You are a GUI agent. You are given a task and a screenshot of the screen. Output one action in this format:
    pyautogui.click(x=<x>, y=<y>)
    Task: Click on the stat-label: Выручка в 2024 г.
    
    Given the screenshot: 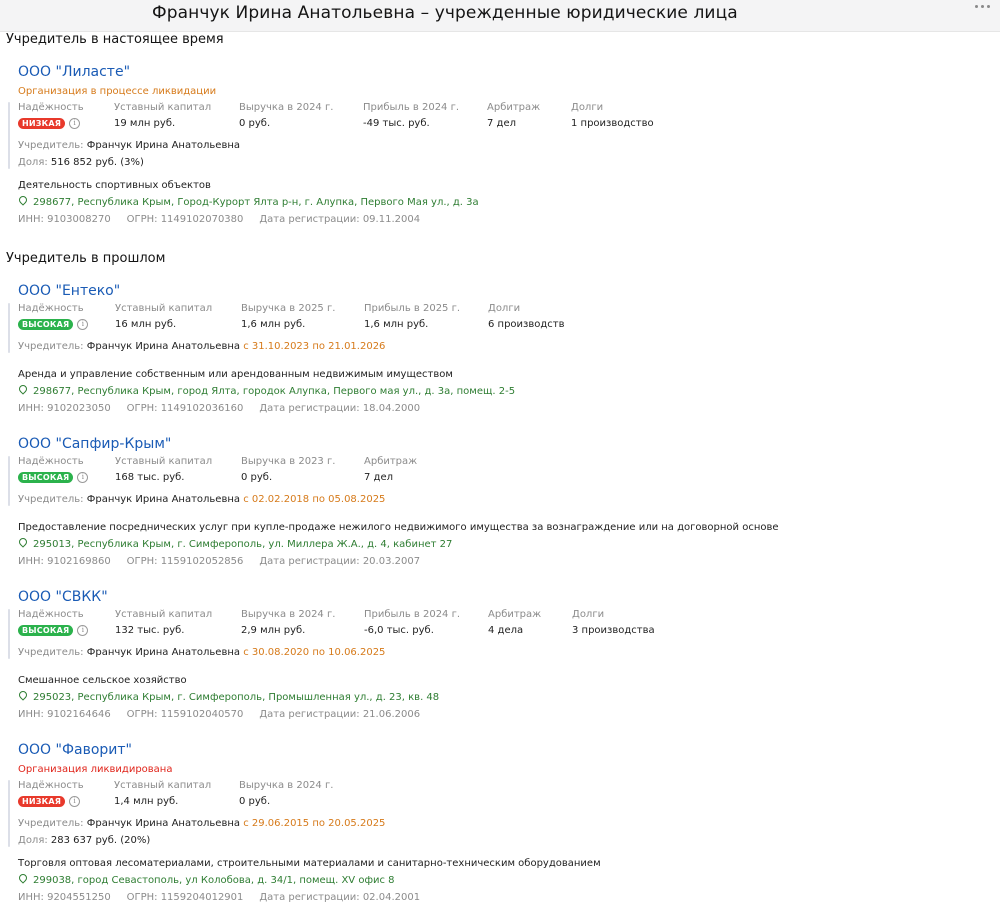 What is the action you would take?
    pyautogui.click(x=286, y=785)
    